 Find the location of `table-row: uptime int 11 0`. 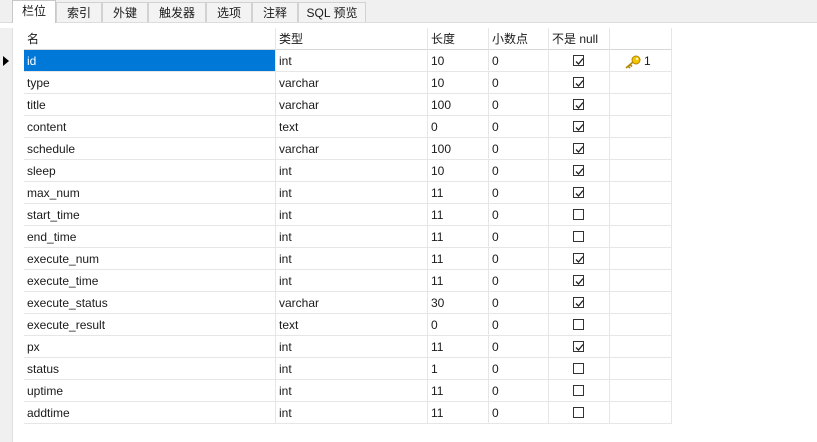

table-row: uptime int 11 0 is located at coordinates (342, 391).